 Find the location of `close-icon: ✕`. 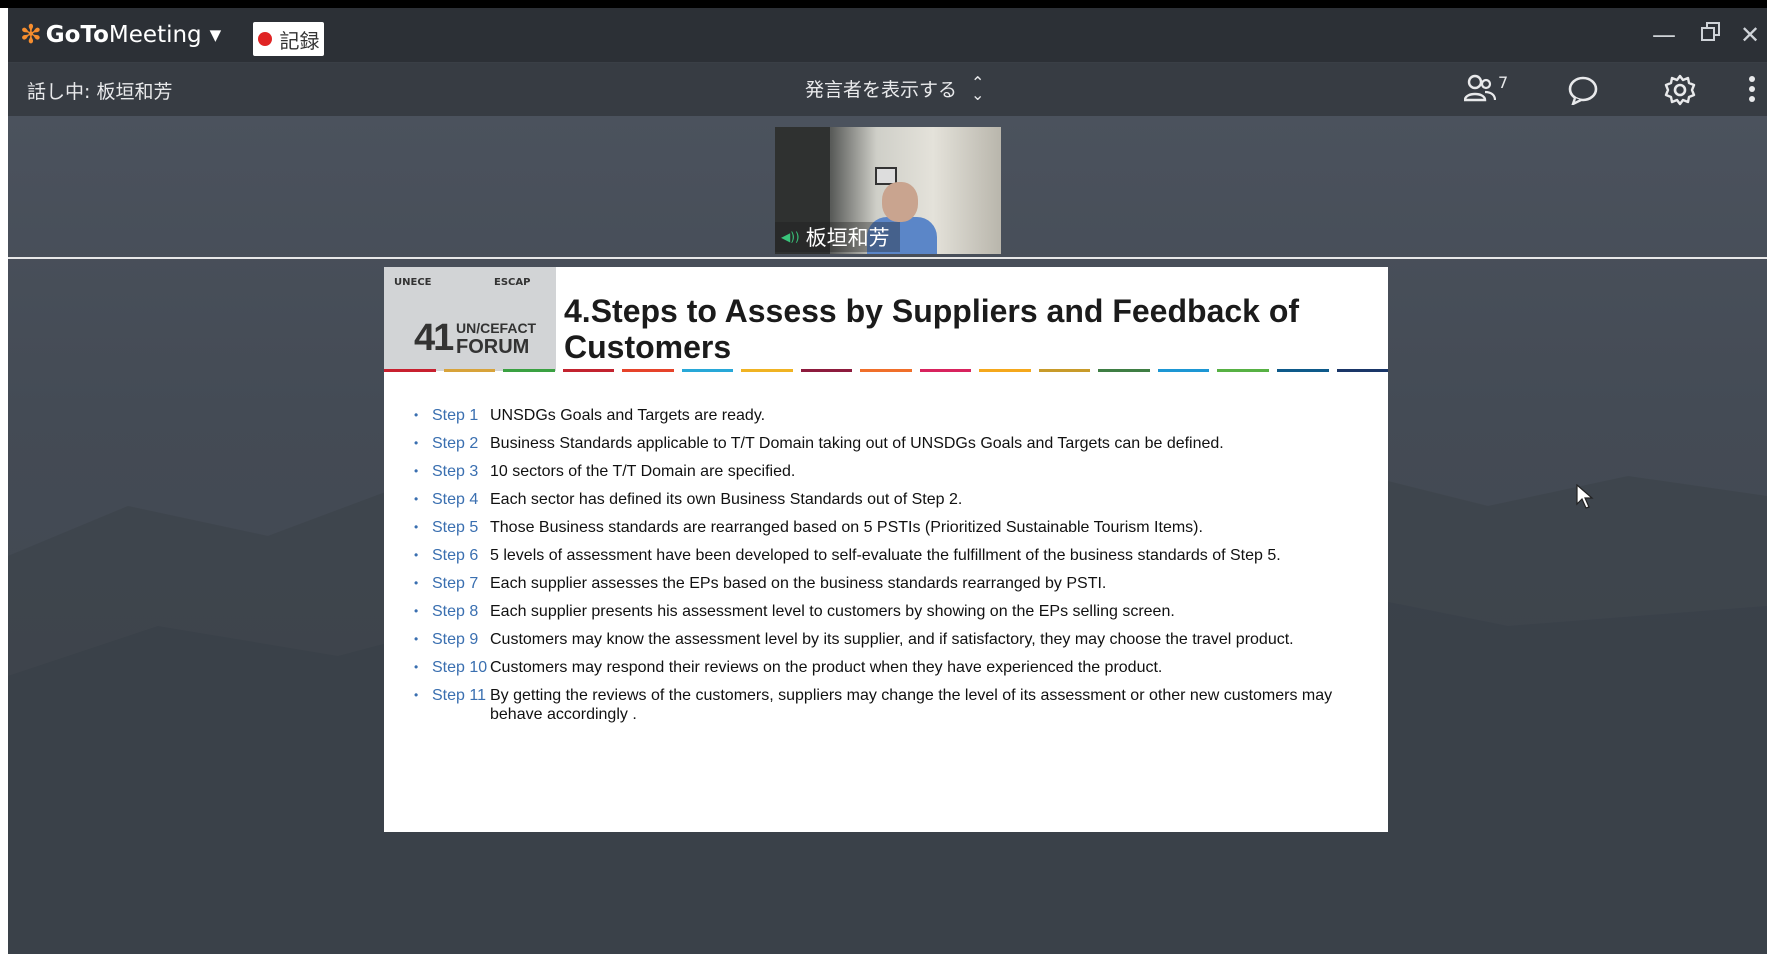

close-icon: ✕ is located at coordinates (1750, 35).